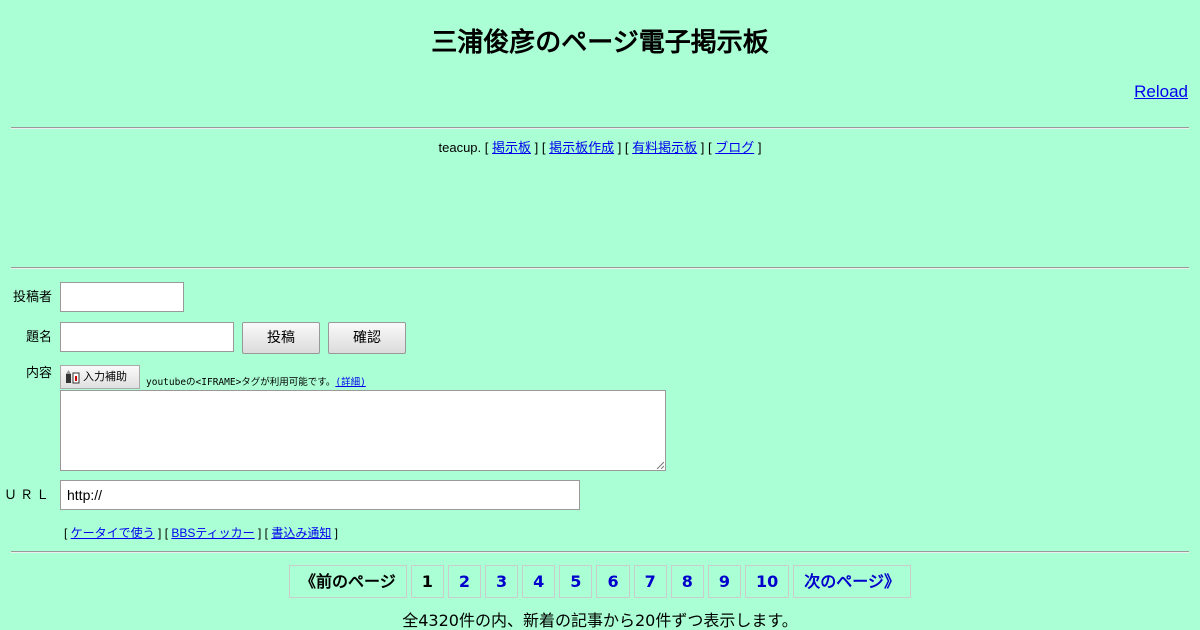 This screenshot has height=630, width=1200. Describe the element at coordinates (212, 533) in the screenshot. I see `bbs-ticker-link: BBSティッカー` at that location.